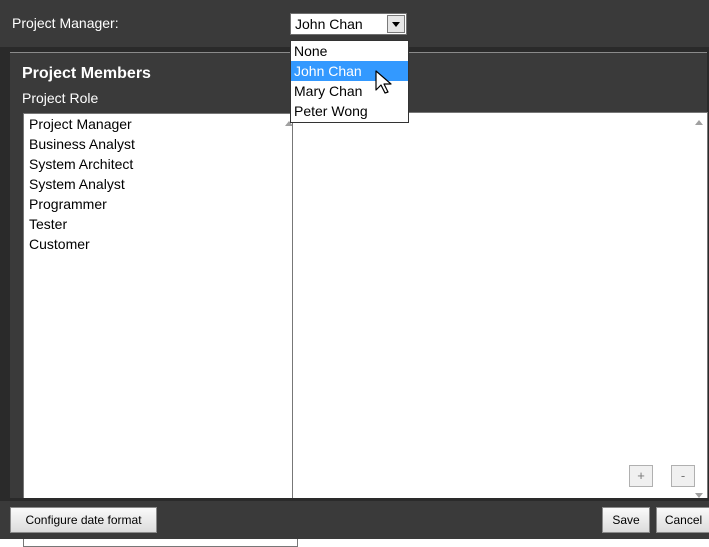 The width and height of the screenshot is (709, 547). I want to click on separator, so click(5, 276).